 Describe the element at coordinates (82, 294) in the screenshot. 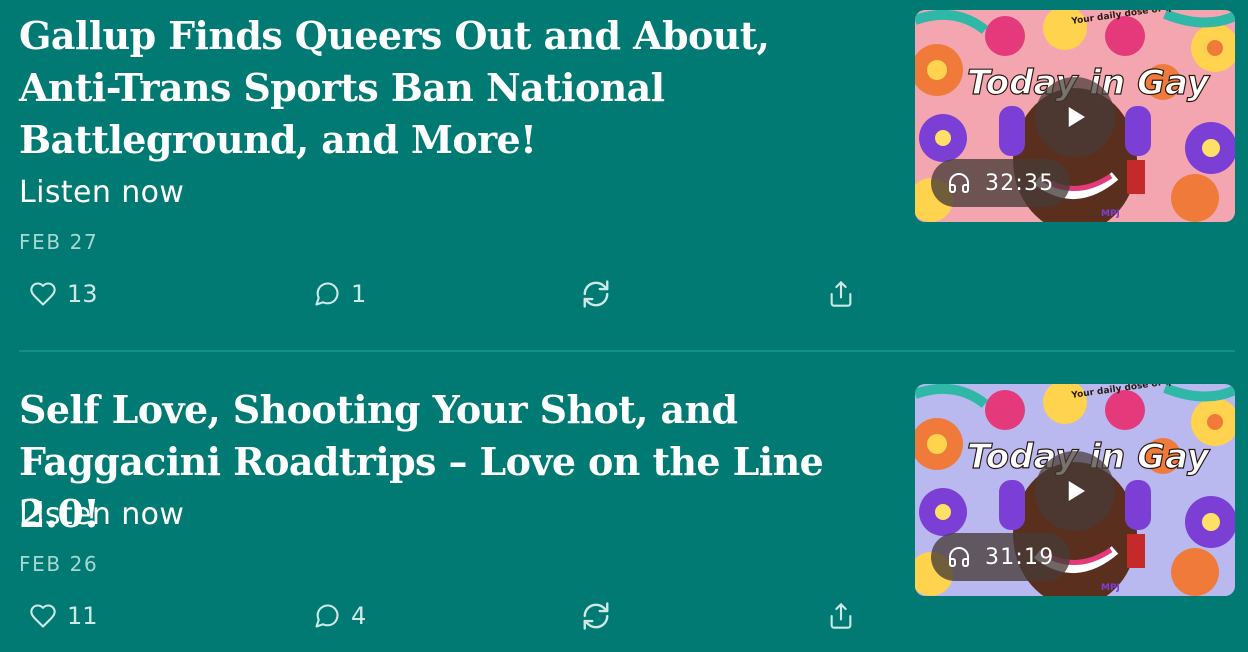

I see `like-count: 13` at that location.